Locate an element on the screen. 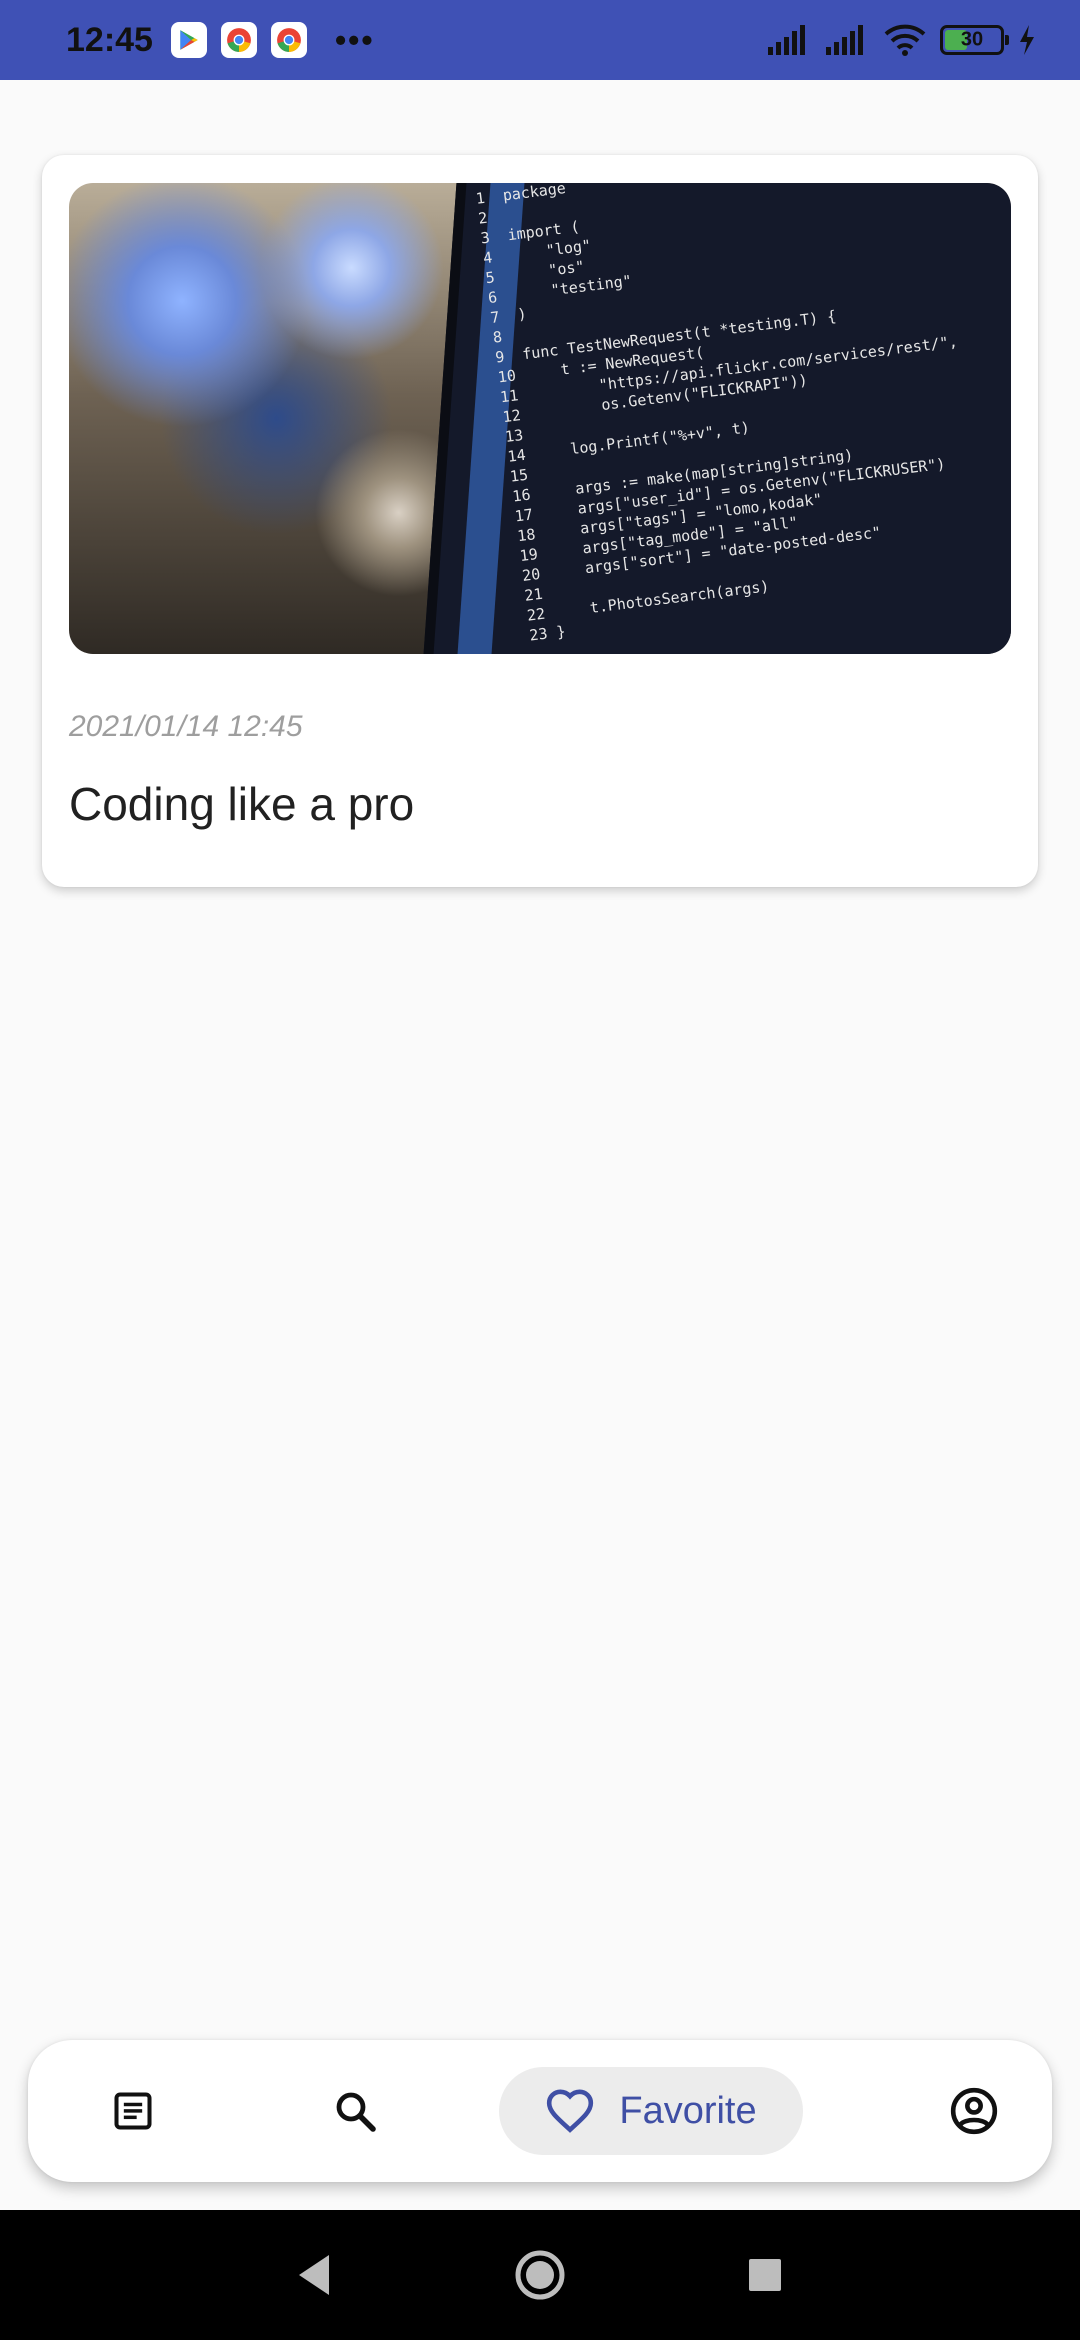 The height and width of the screenshot is (2340, 1080). search-icon is located at coordinates (356, 2112).